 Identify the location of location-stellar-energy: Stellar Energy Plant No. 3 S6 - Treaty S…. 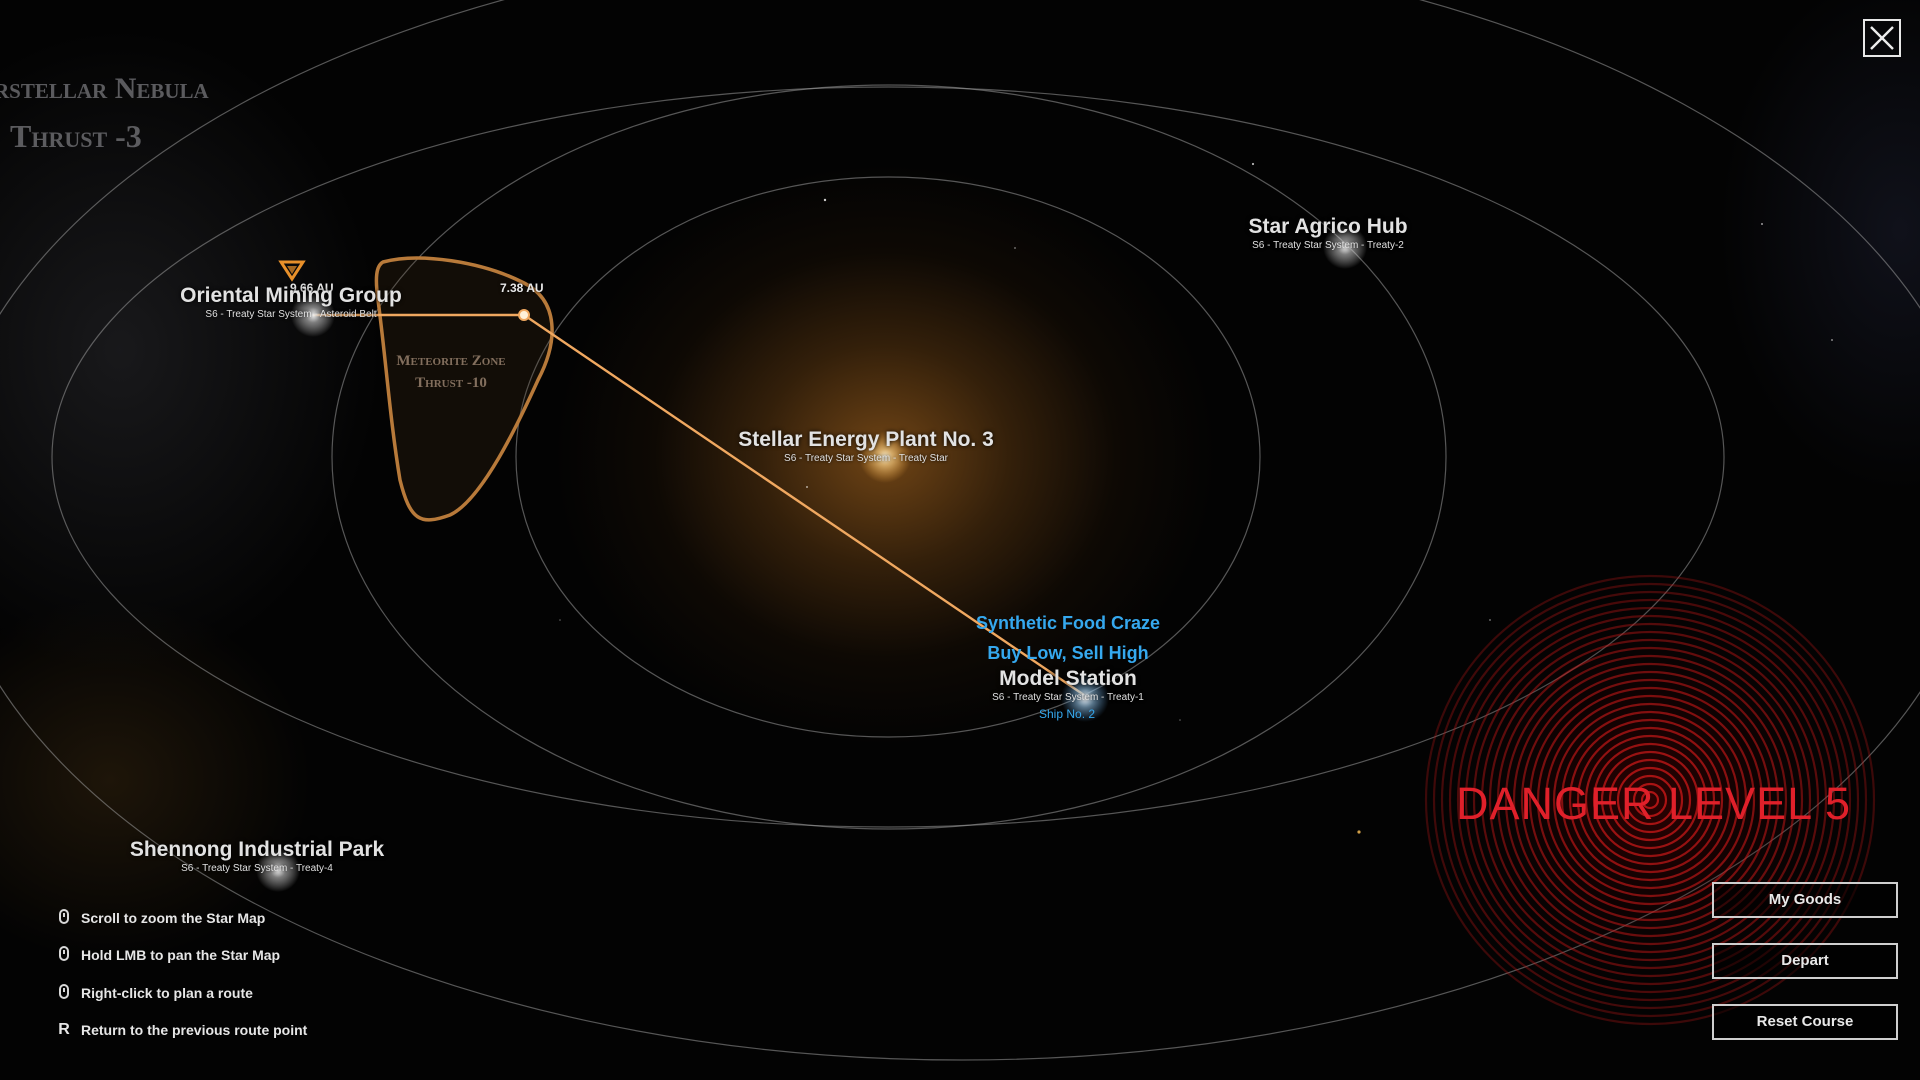
(866, 446).